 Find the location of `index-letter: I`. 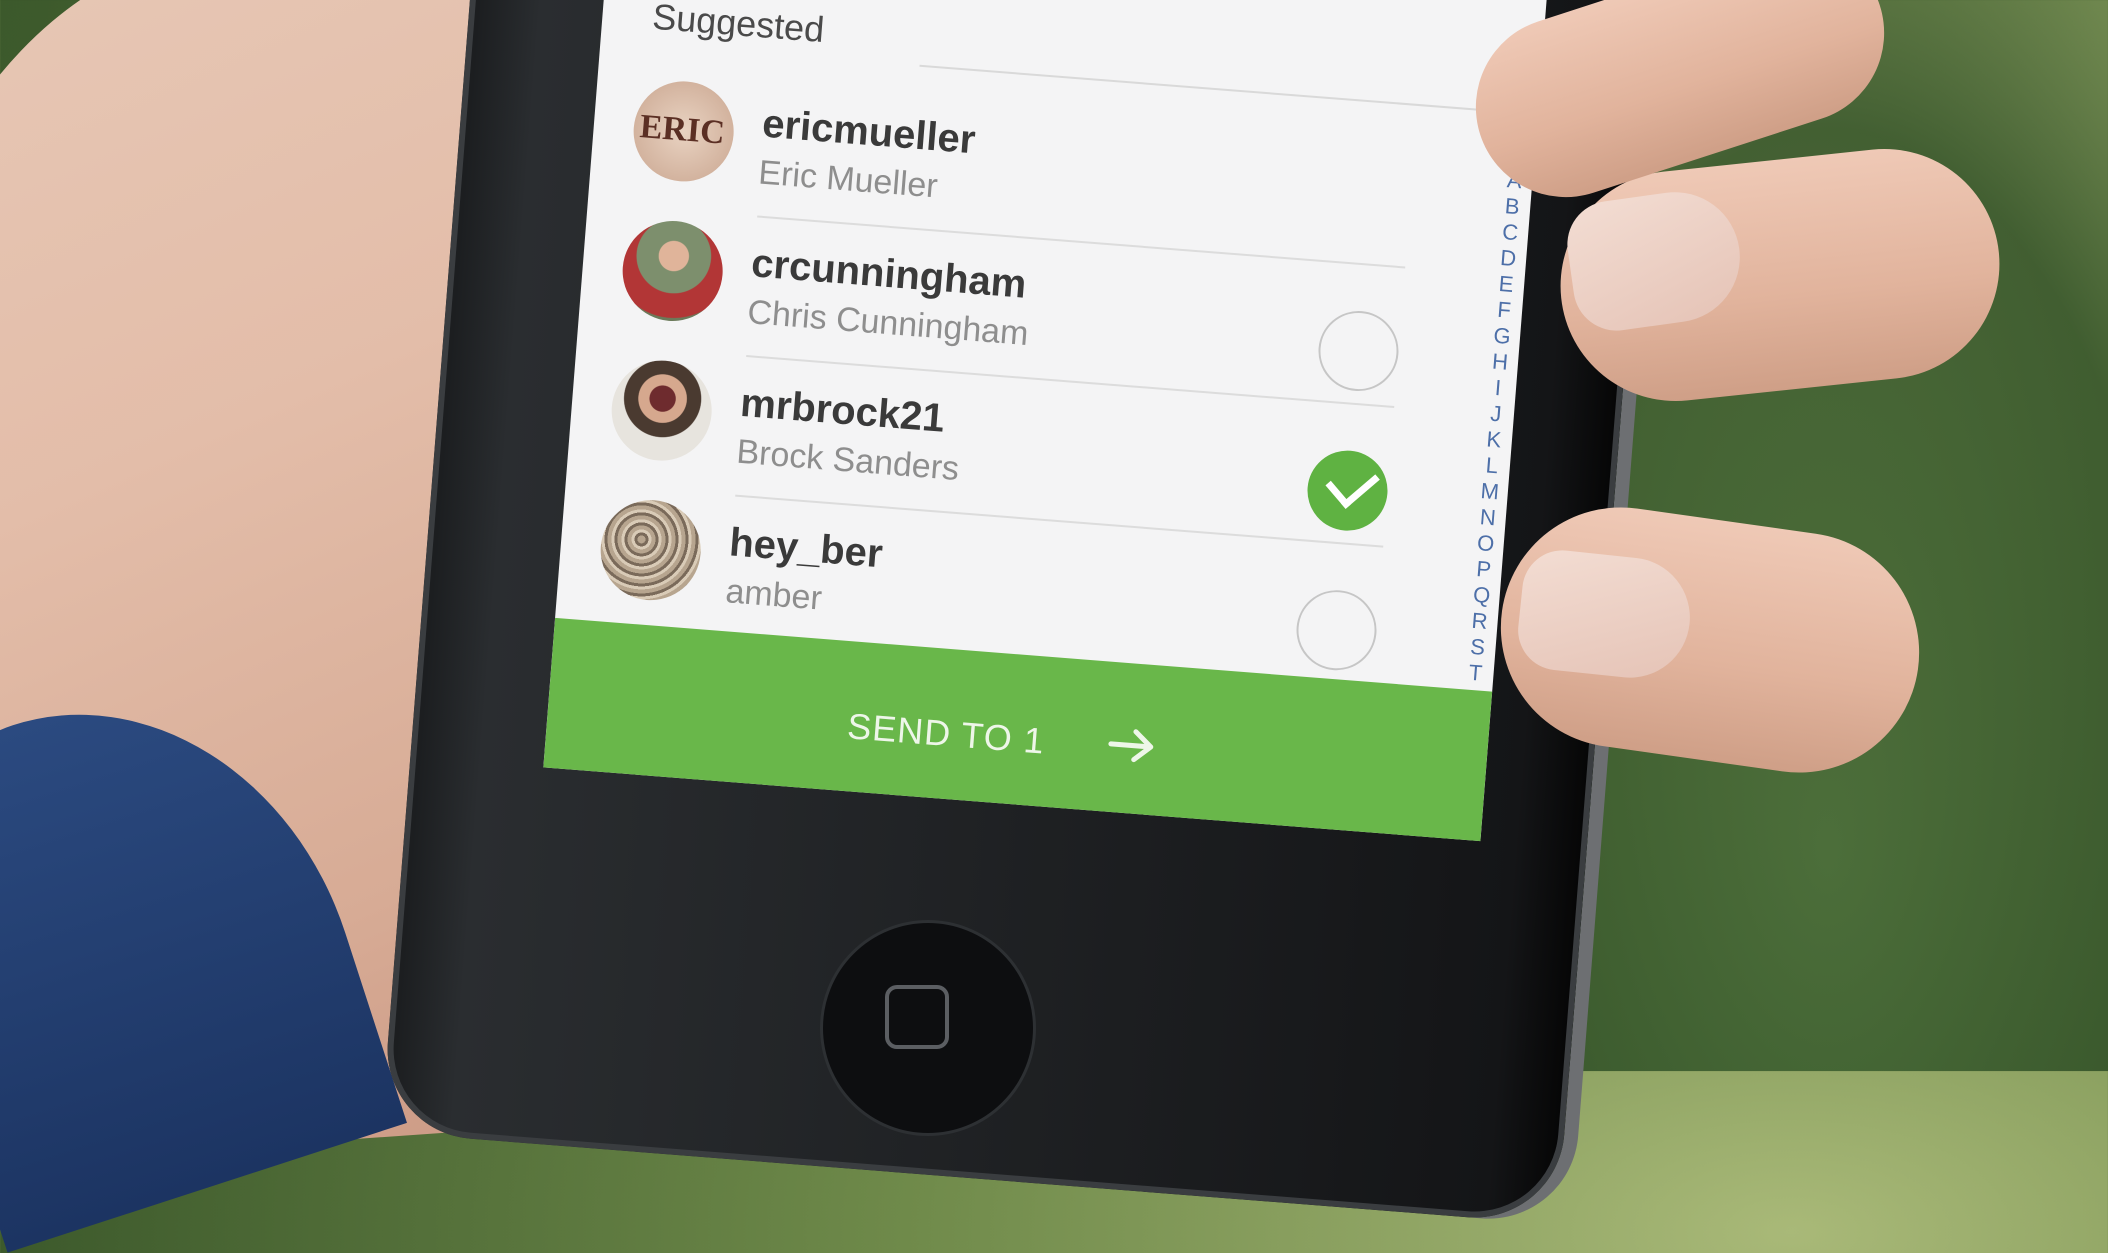

index-letter: I is located at coordinates (1498, 388).